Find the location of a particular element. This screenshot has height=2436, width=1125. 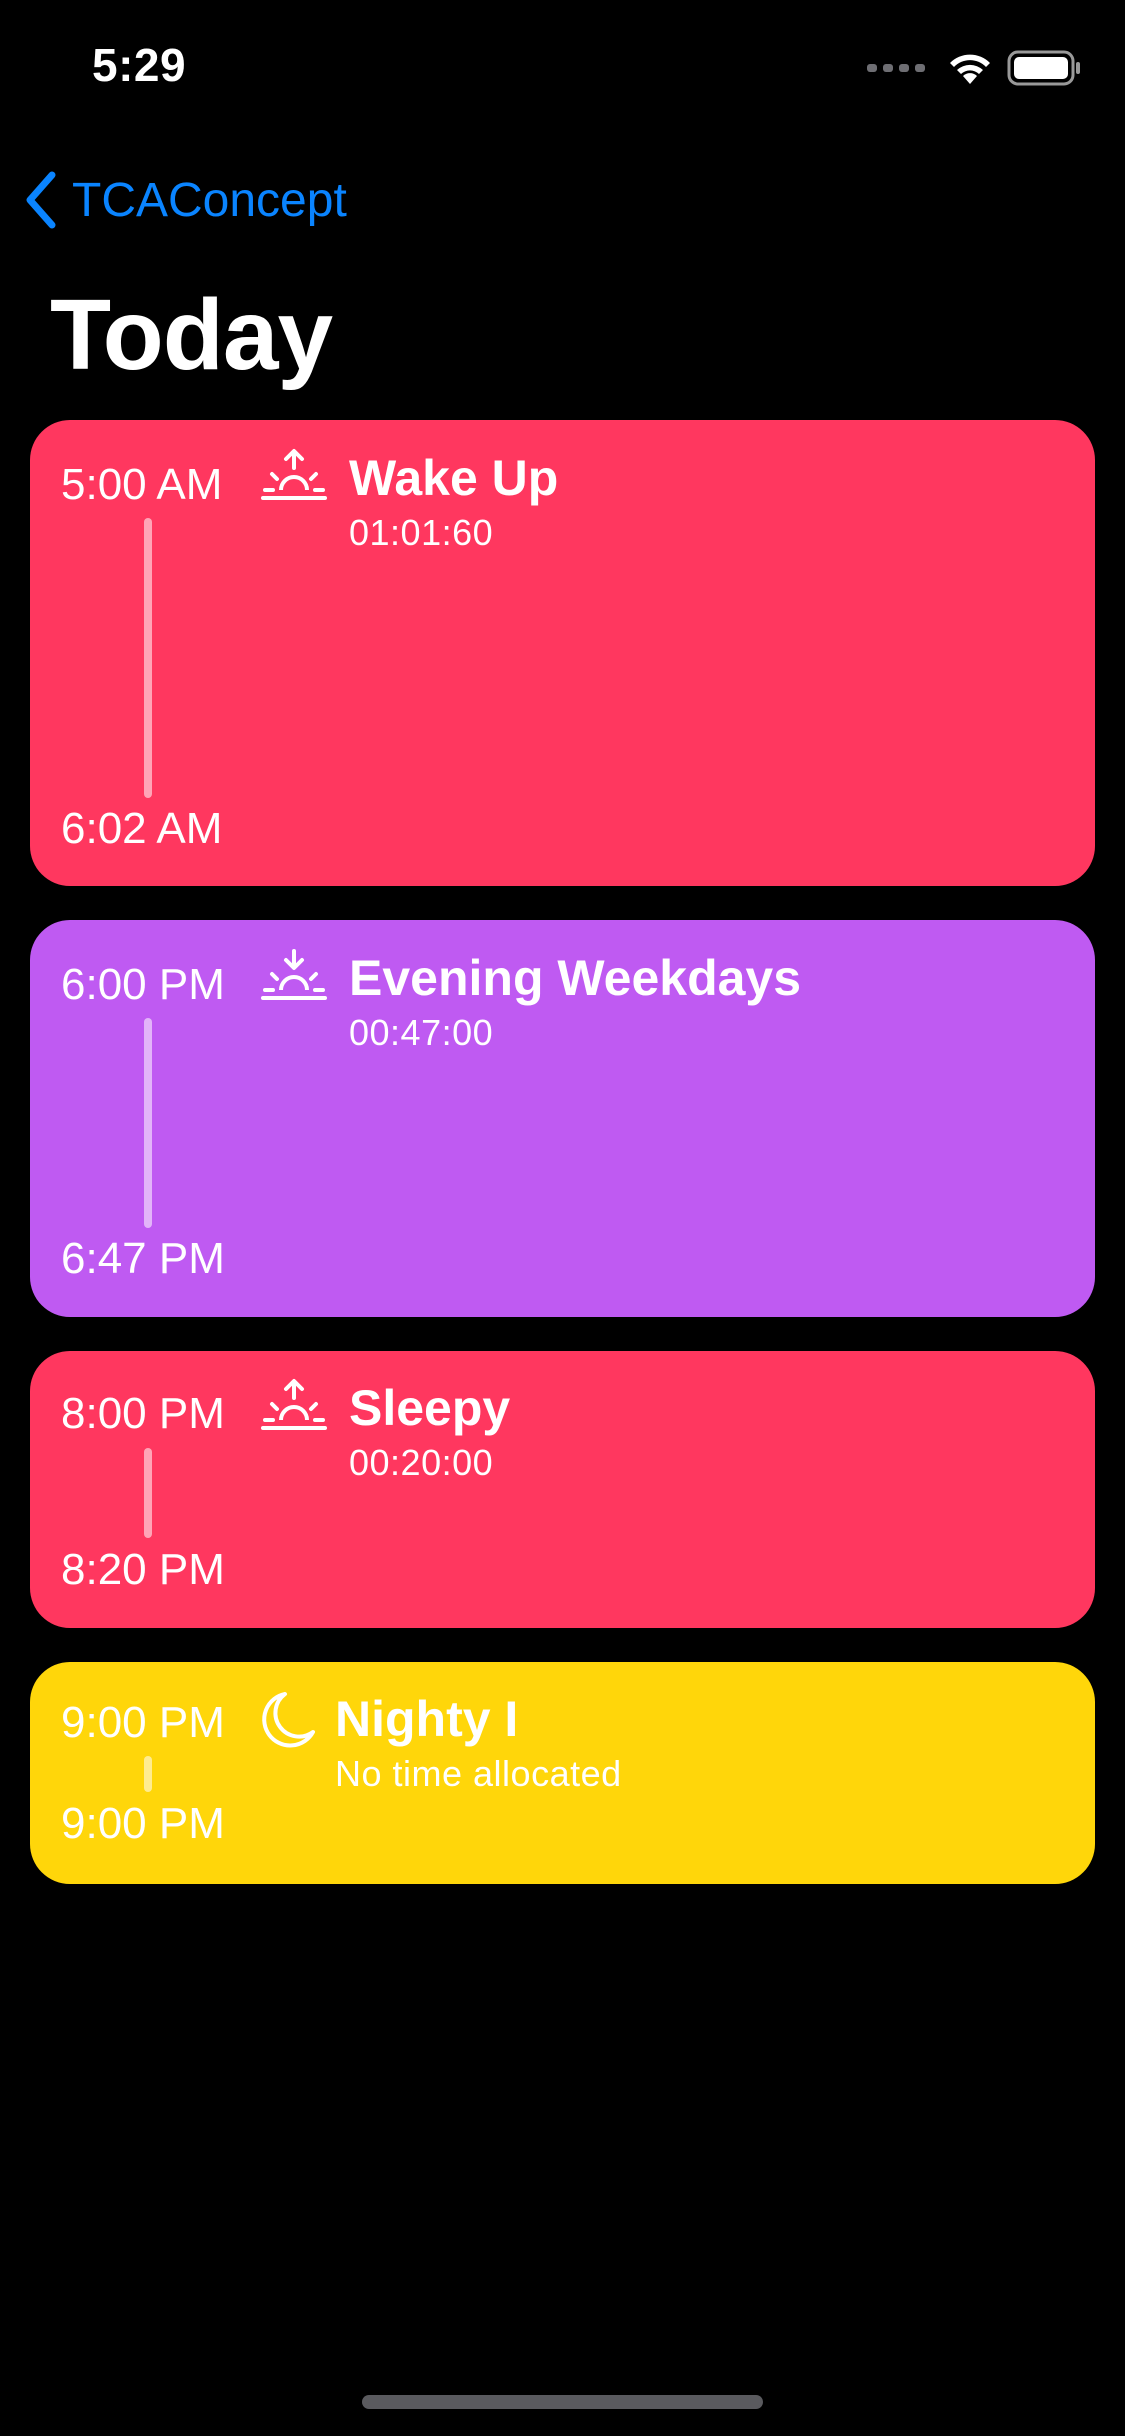

cellular-signal-icon is located at coordinates (896, 68).